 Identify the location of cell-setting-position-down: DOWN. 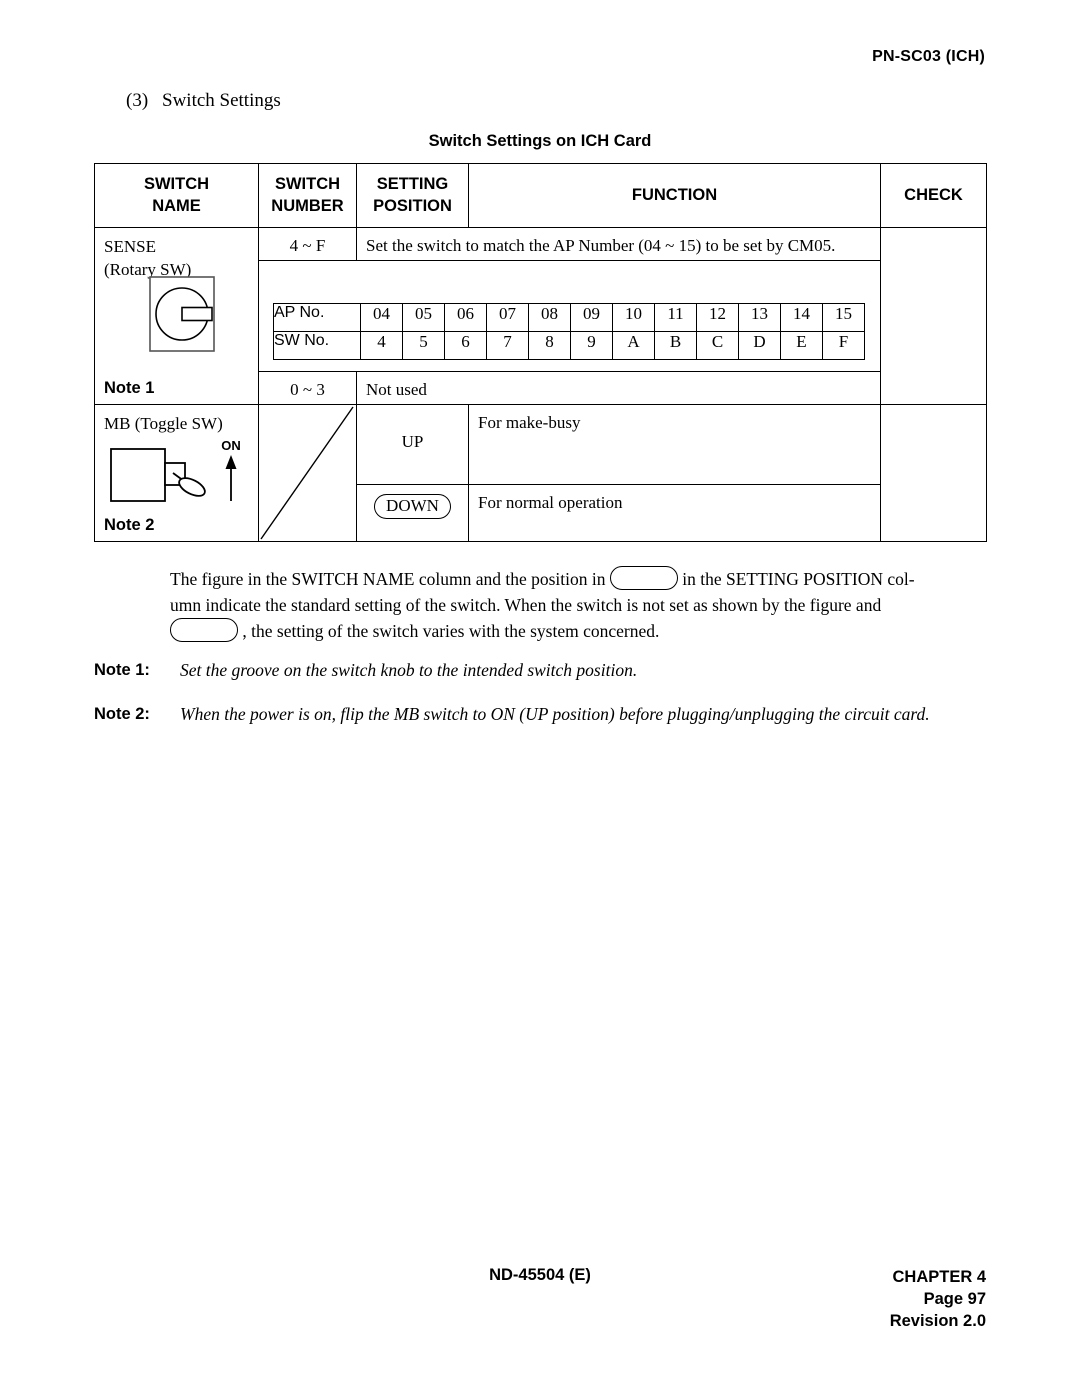
(412, 513).